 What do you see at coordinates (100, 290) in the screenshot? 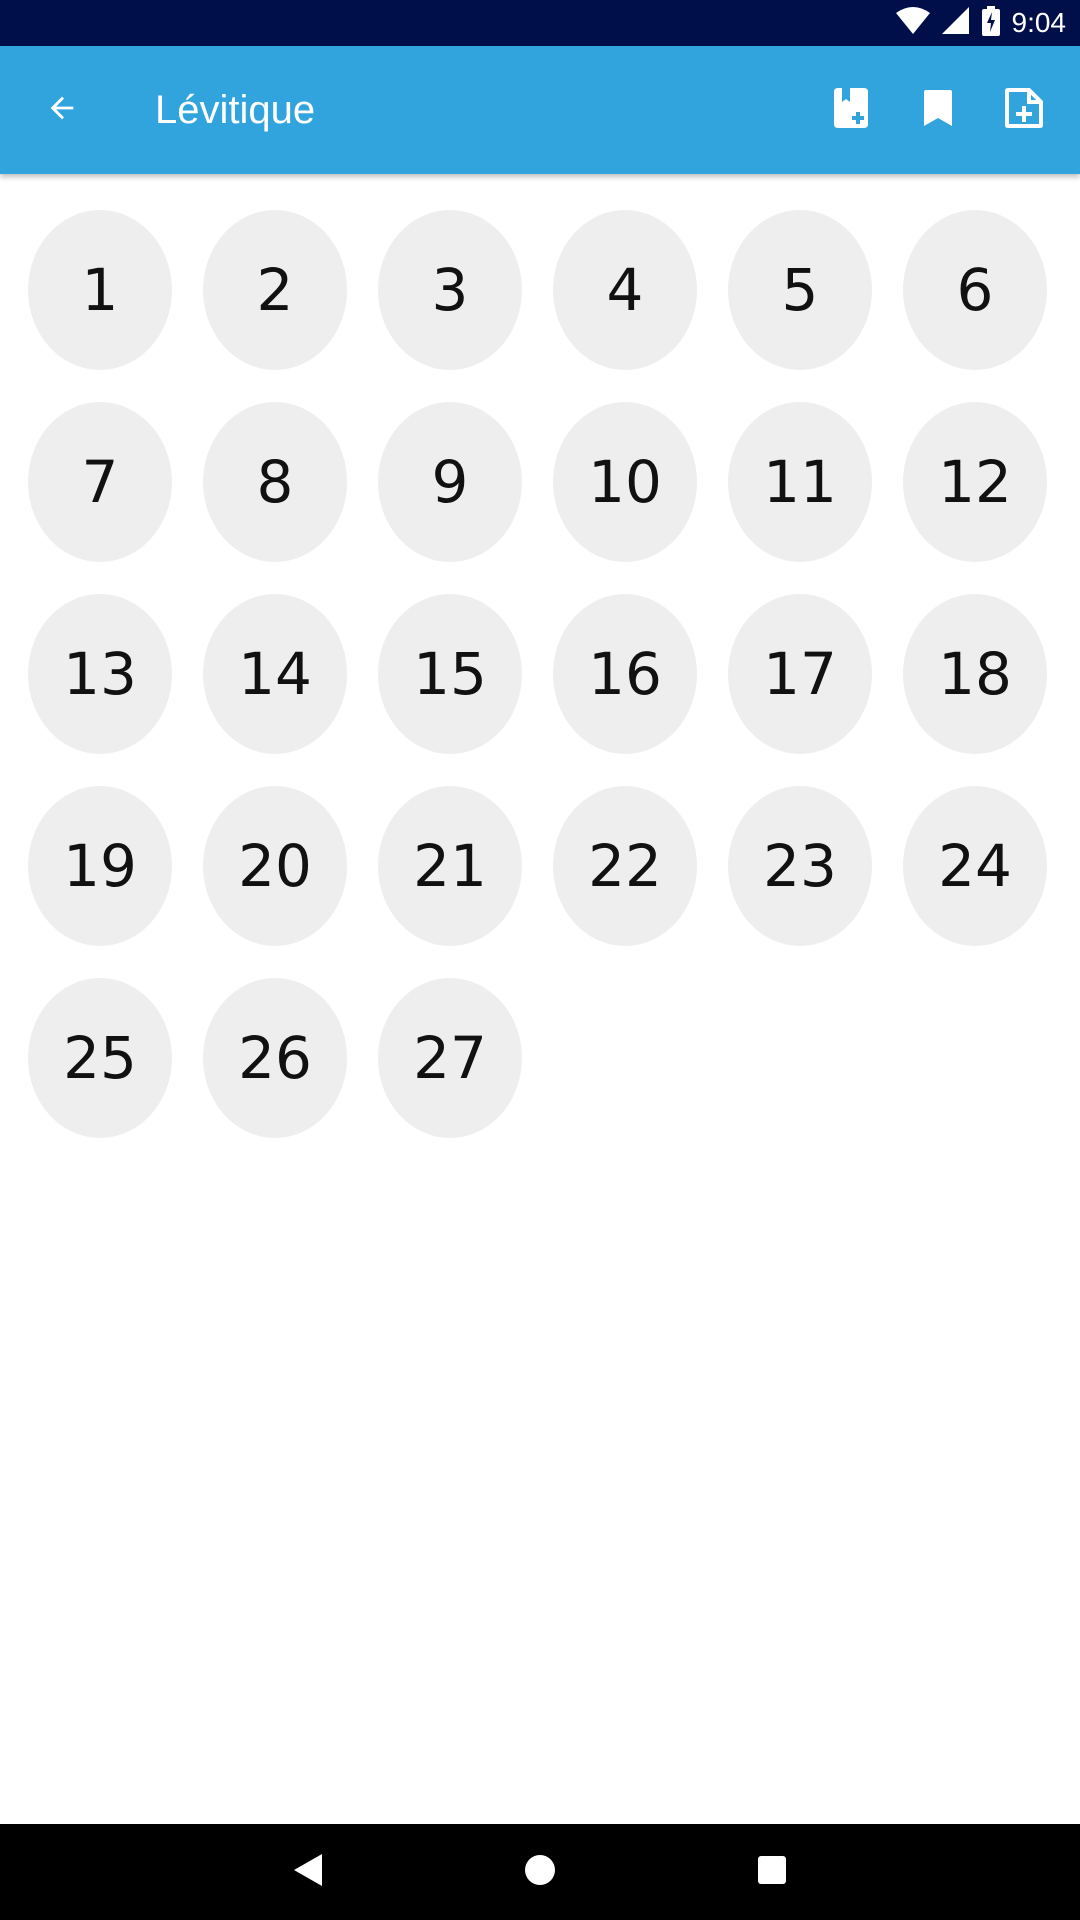
I see `chapter-button: 1` at bounding box center [100, 290].